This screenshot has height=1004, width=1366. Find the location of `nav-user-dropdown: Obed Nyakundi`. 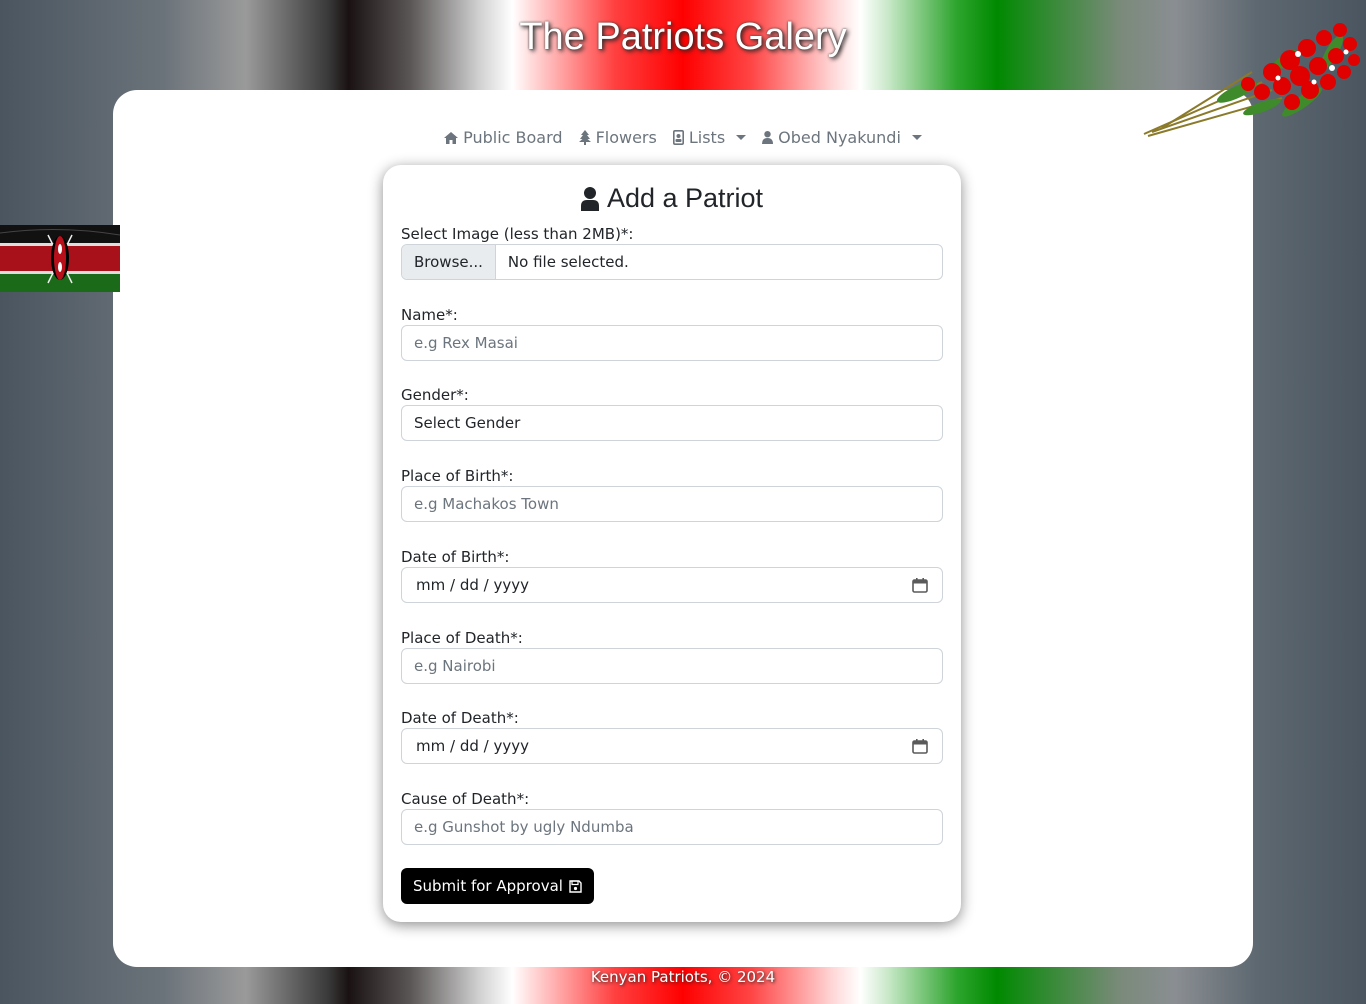

nav-user-dropdown: Obed Nyakundi is located at coordinates (842, 137).